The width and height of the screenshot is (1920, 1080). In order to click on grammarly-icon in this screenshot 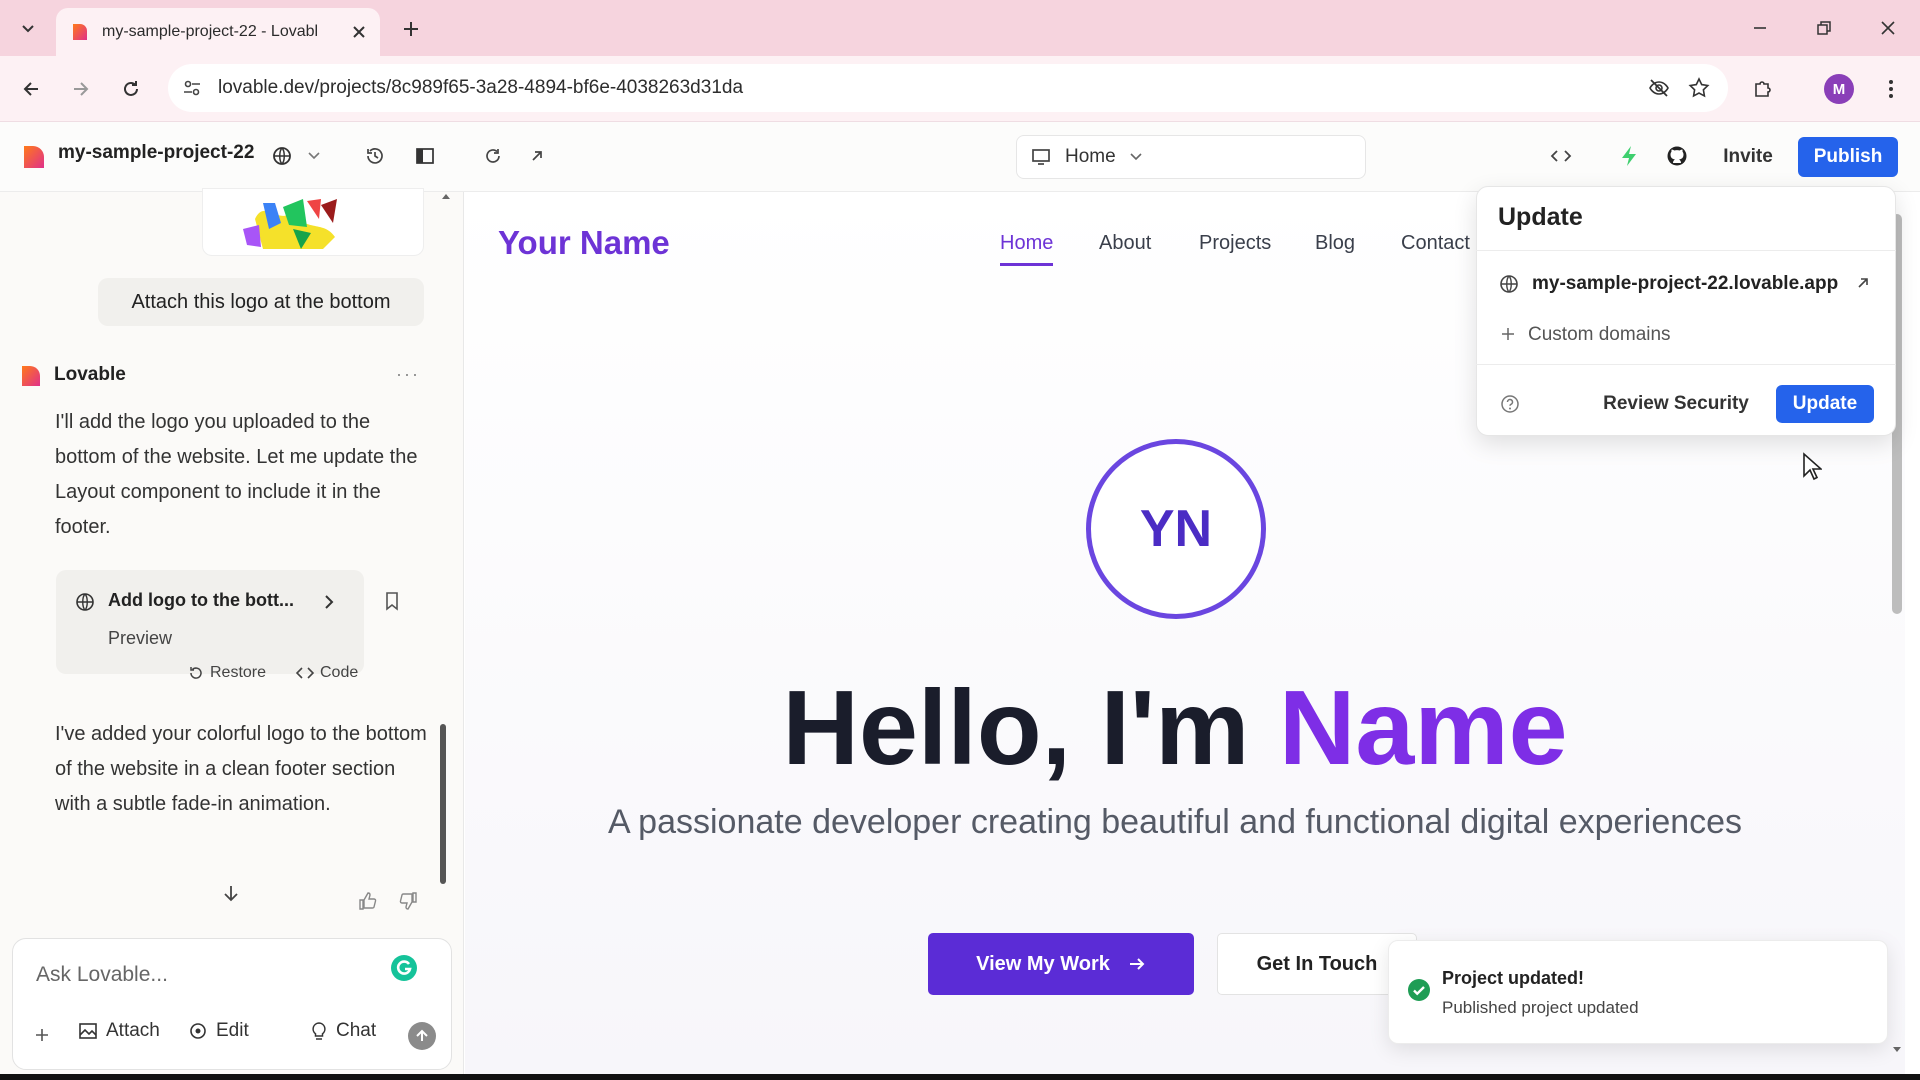, I will do `click(404, 968)`.